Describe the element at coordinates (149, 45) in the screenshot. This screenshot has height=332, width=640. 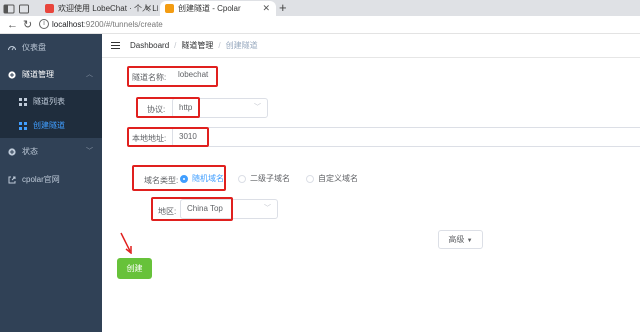
I see `breadcrumb-home: Dashboard` at that location.